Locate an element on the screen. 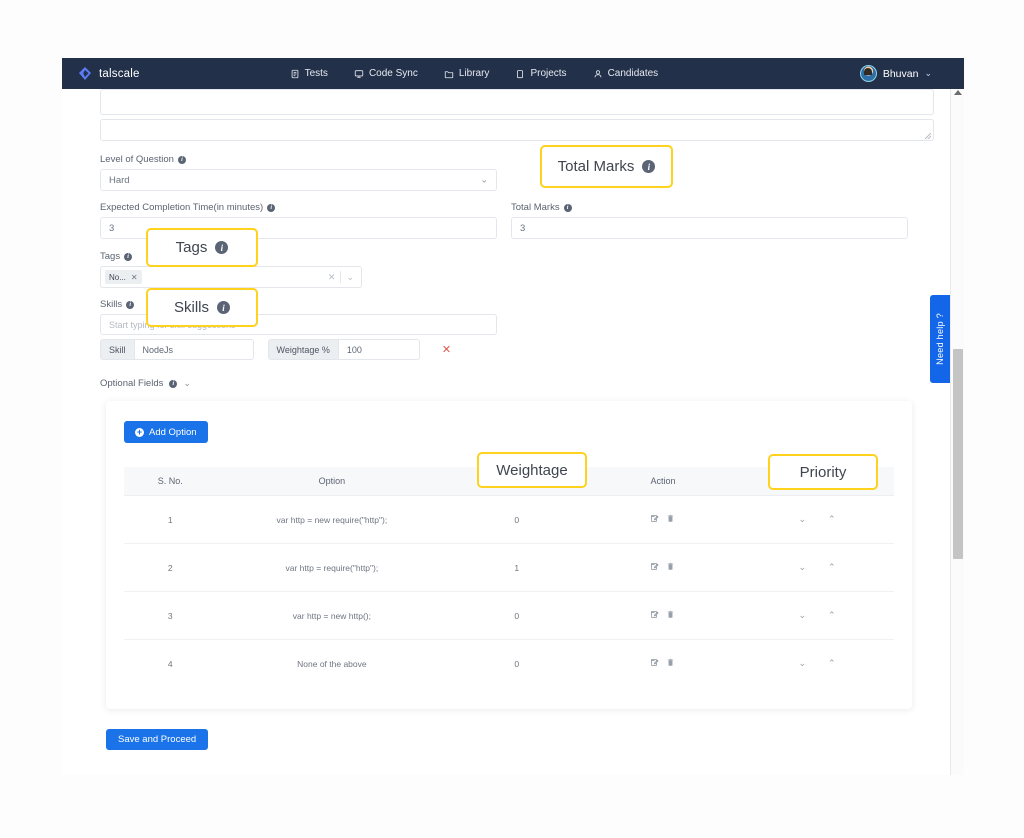 This screenshot has width=1024, height=838. callout-priority-label: Priority is located at coordinates (823, 472).